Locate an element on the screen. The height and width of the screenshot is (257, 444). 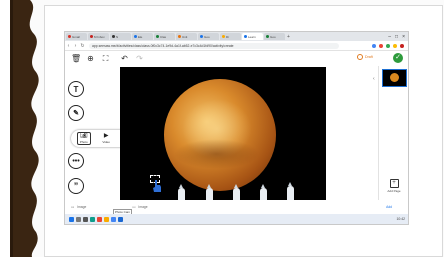
tab-label: Unit is located at coordinates (185, 36).